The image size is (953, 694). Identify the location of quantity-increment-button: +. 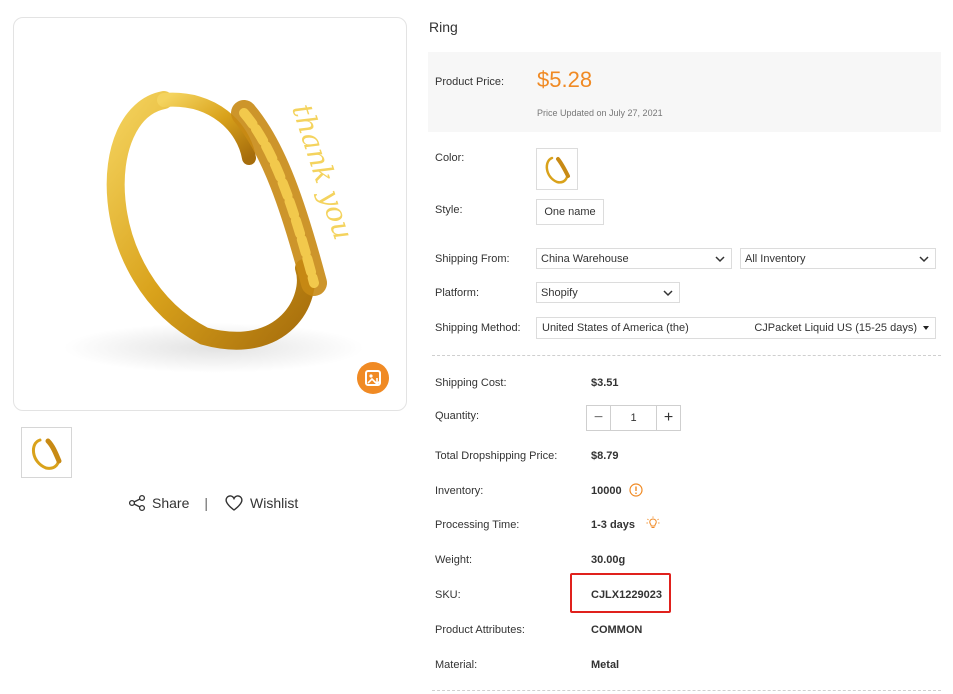
(668, 418).